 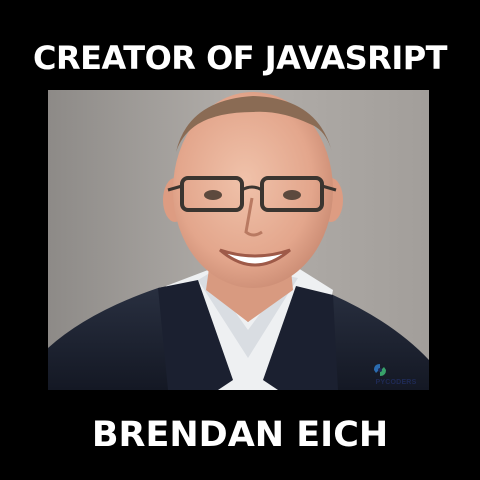 I want to click on watermark-text: PYCODERS, so click(x=396, y=382).